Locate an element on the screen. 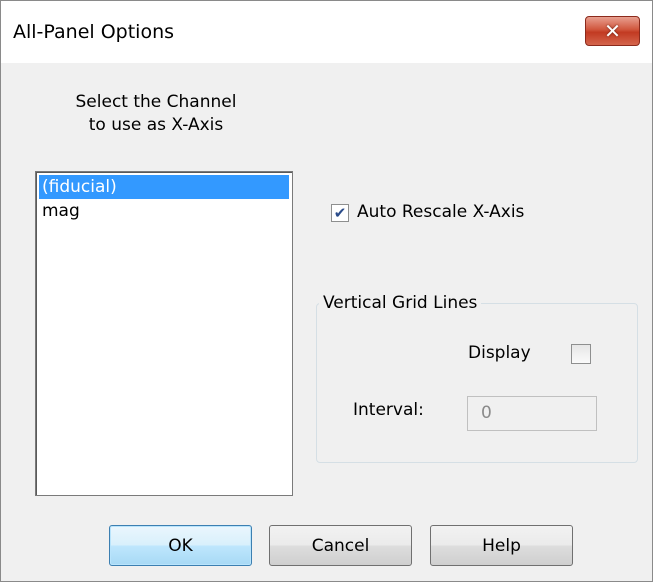 This screenshot has width=653, height=582. channel-select-label-line1: Select the Channel is located at coordinates (156, 102).